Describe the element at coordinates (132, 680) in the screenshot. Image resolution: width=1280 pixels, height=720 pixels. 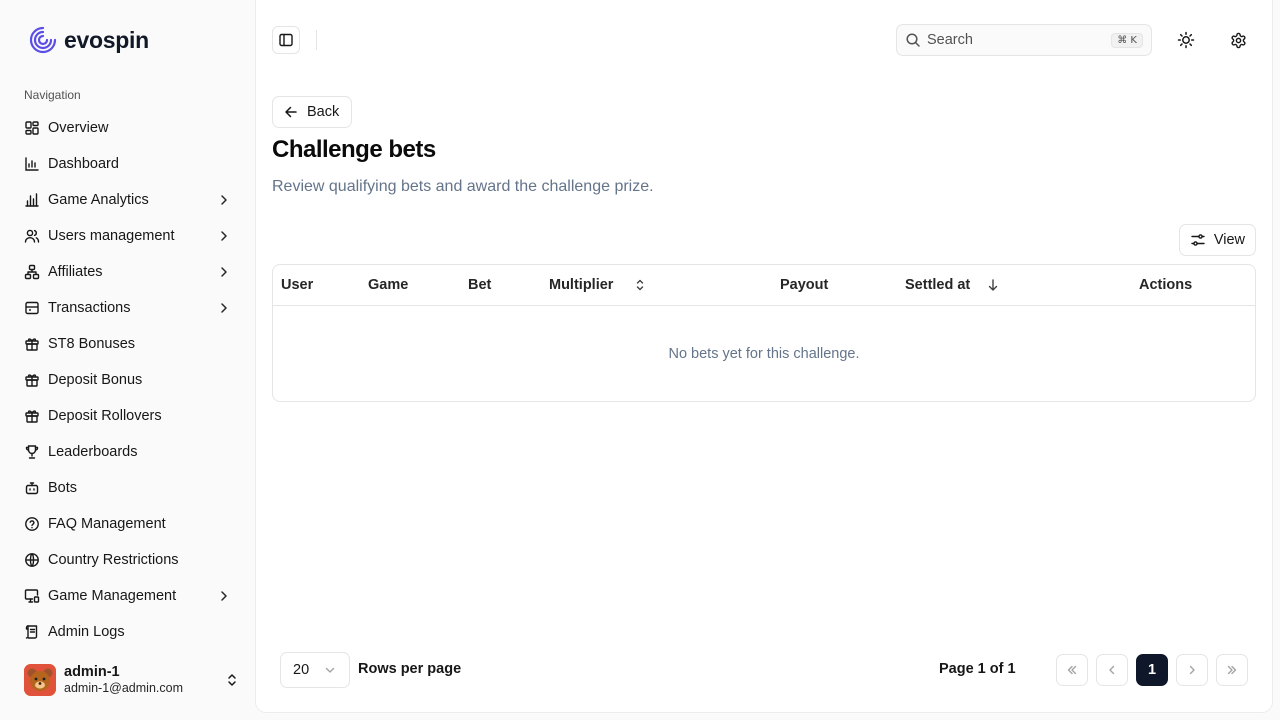
I see `user-menu: admin-1 admin-1@admin.com` at that location.